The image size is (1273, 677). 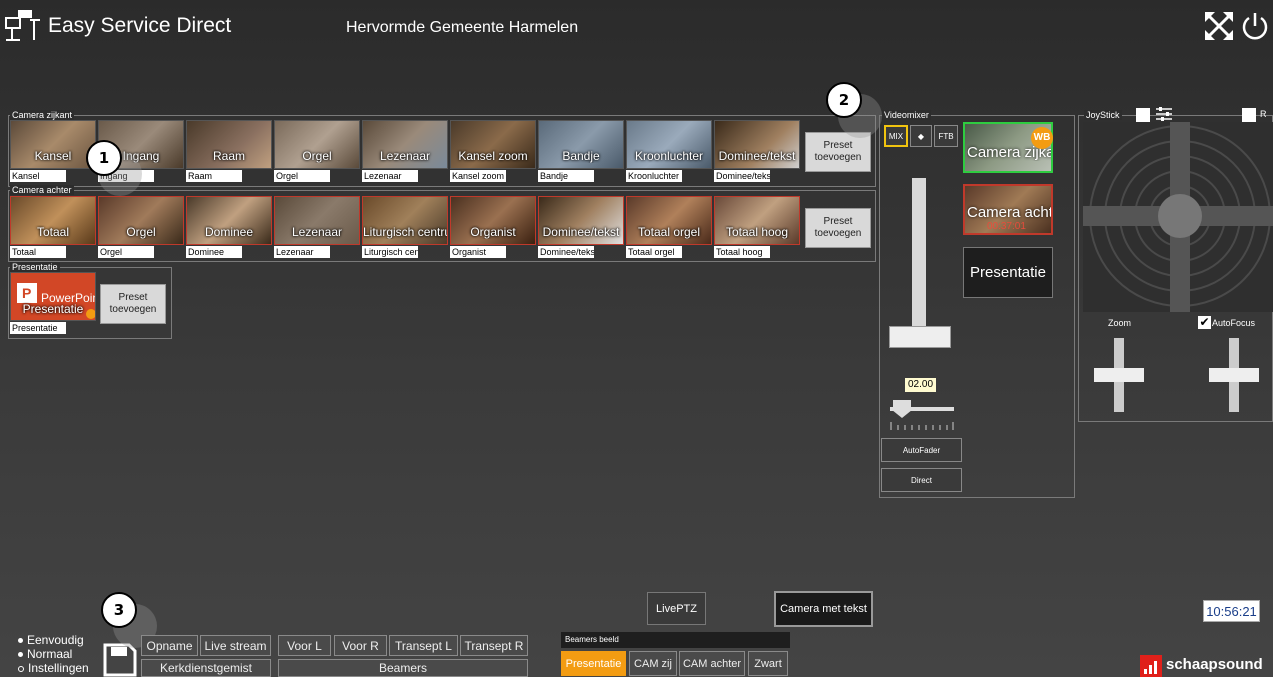 What do you see at coordinates (906, 115) in the screenshot?
I see `videomixer-label: Videomixer` at bounding box center [906, 115].